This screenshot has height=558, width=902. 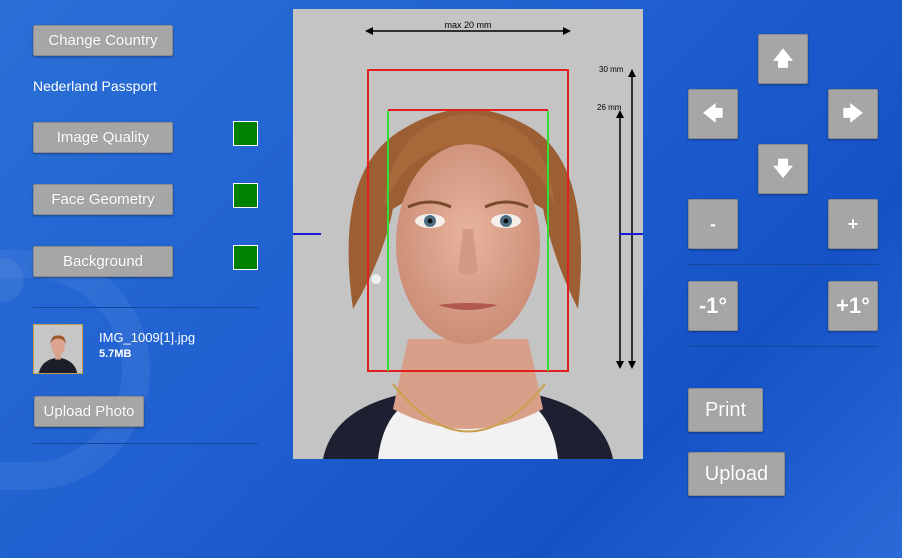 I want to click on image-quality-button: Image Quality, so click(x=103, y=137).